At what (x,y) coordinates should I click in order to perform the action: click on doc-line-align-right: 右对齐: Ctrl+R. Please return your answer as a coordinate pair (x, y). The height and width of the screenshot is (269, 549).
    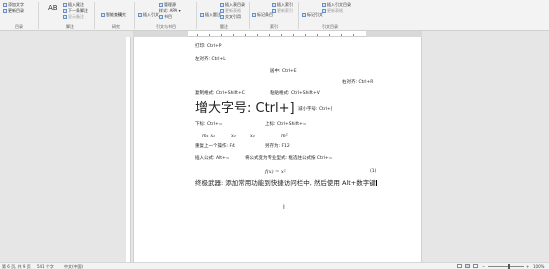
    Looking at the image, I should click on (358, 82).